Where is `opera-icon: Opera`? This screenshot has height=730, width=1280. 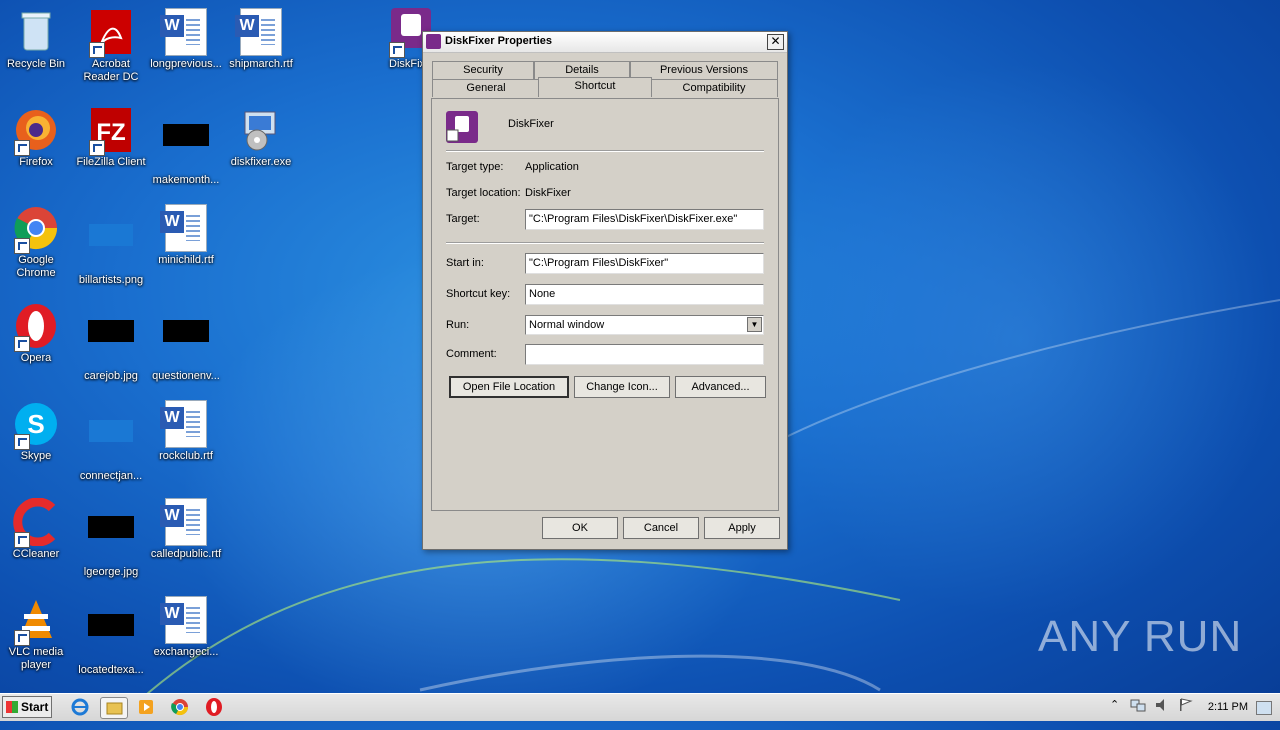
opera-icon: Opera is located at coordinates (37, 333).